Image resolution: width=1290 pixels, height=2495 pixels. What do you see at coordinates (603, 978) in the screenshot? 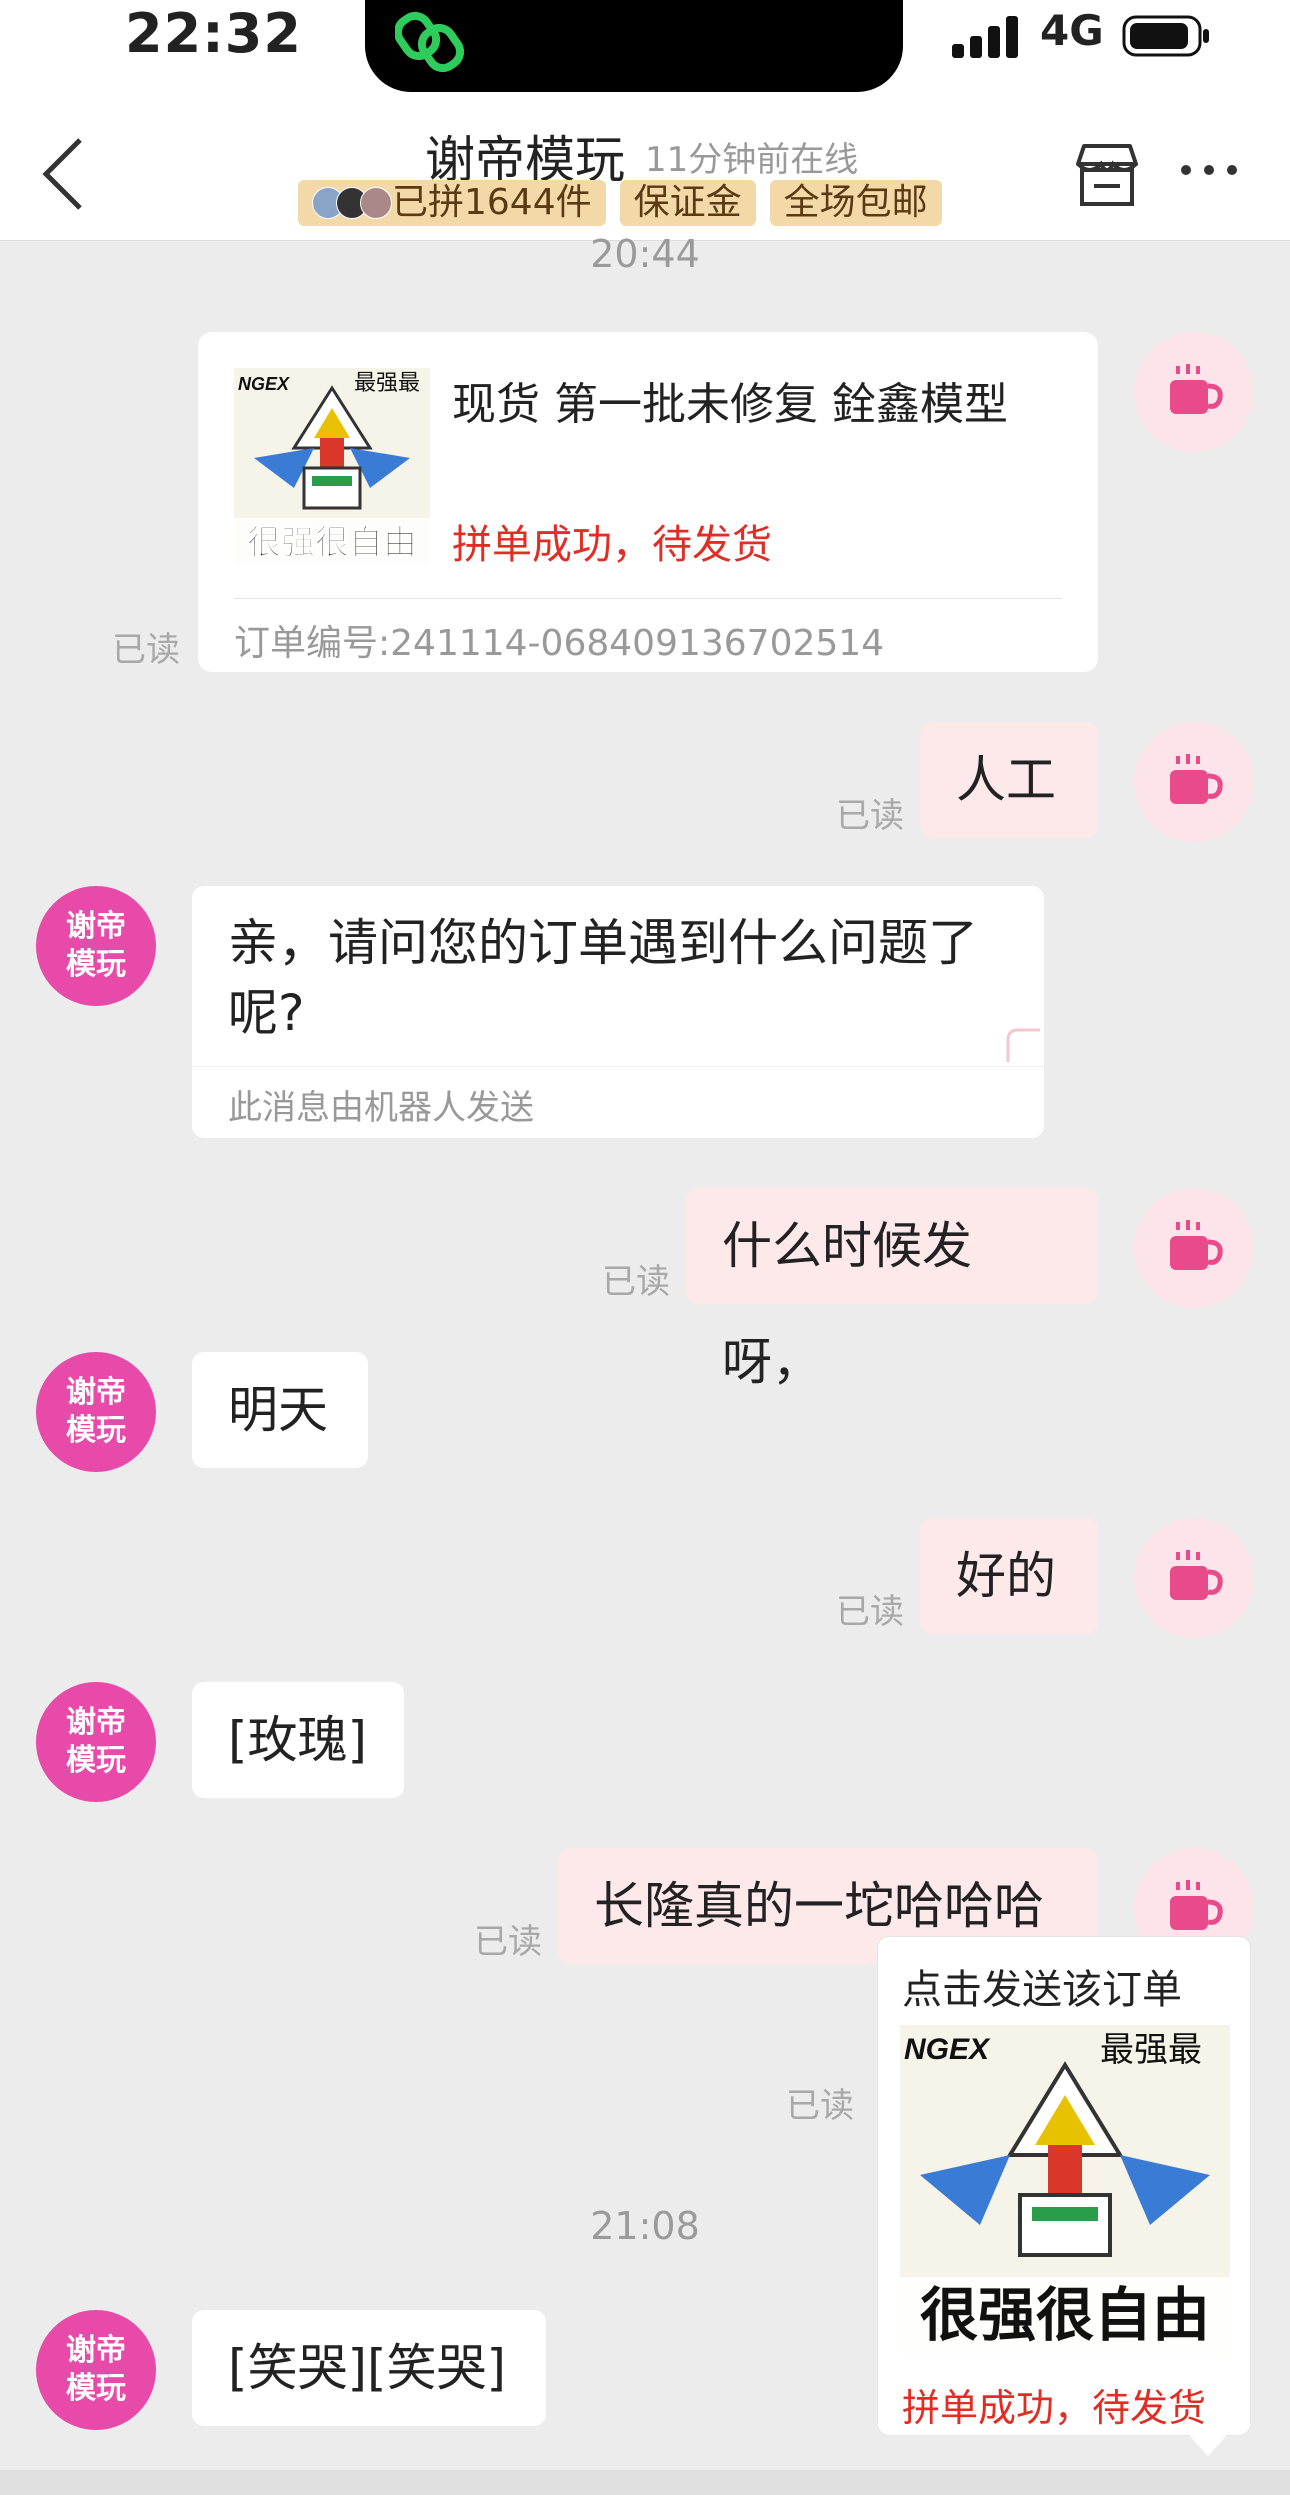
I see `message-text: 亲，请问您的订单遇到什么问题了呢?` at bounding box center [603, 978].